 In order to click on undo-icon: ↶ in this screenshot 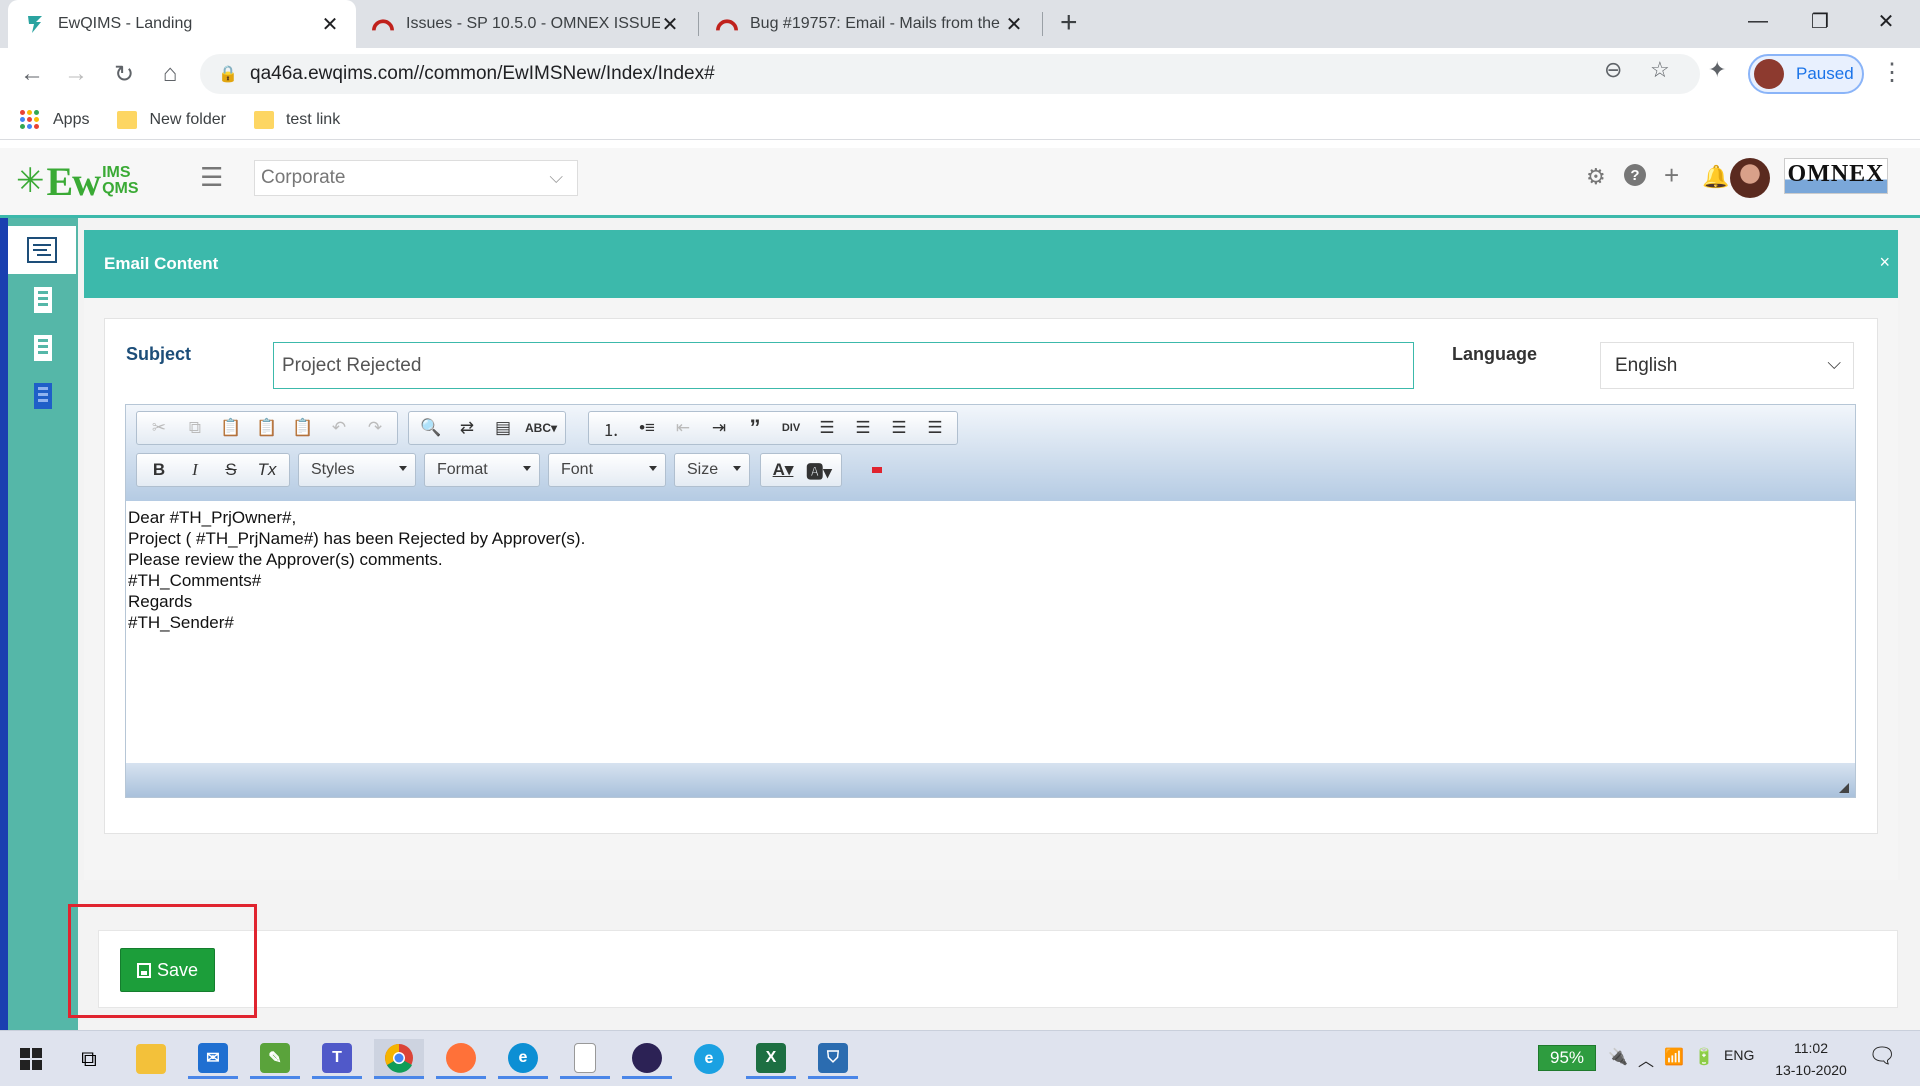, I will do `click(339, 428)`.